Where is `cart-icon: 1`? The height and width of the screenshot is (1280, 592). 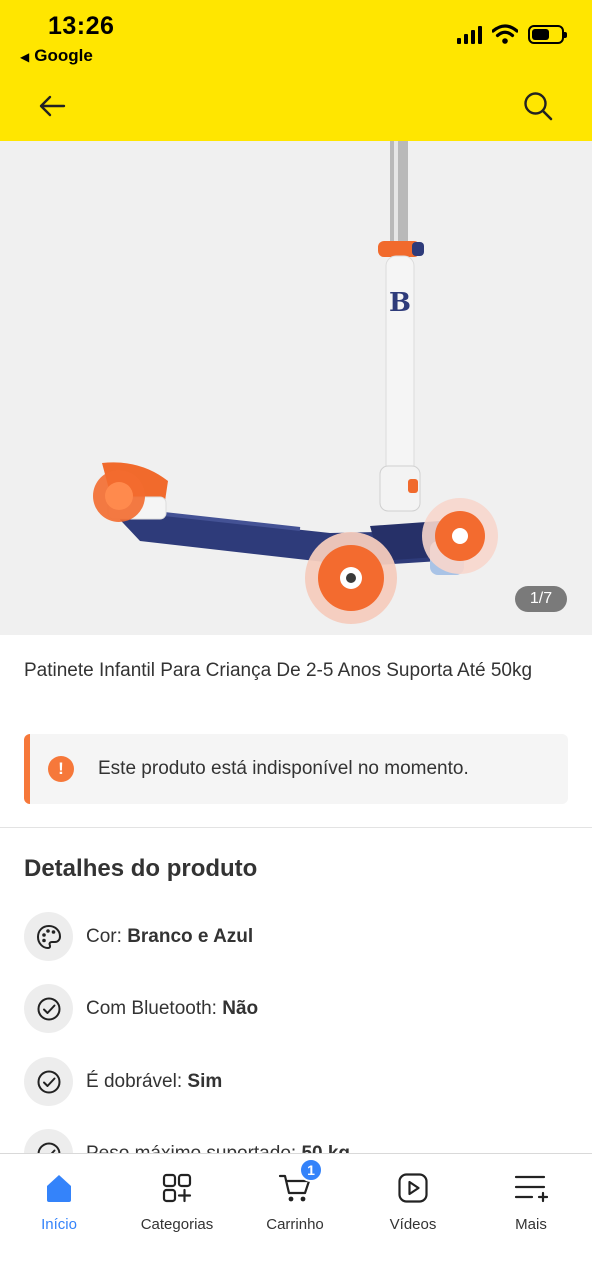 cart-icon: 1 is located at coordinates (299, 1183).